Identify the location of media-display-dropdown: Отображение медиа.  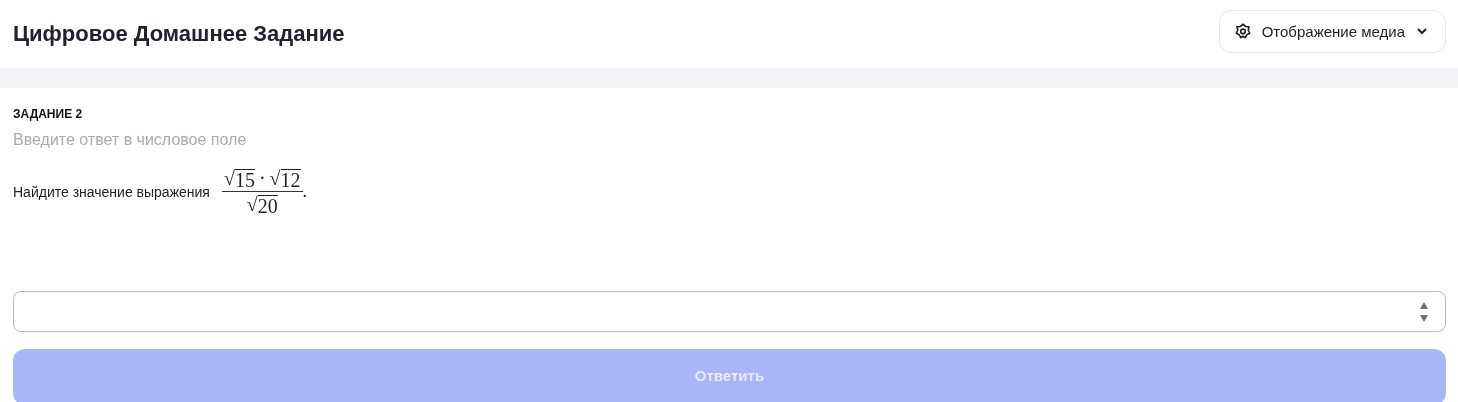
(1332, 31).